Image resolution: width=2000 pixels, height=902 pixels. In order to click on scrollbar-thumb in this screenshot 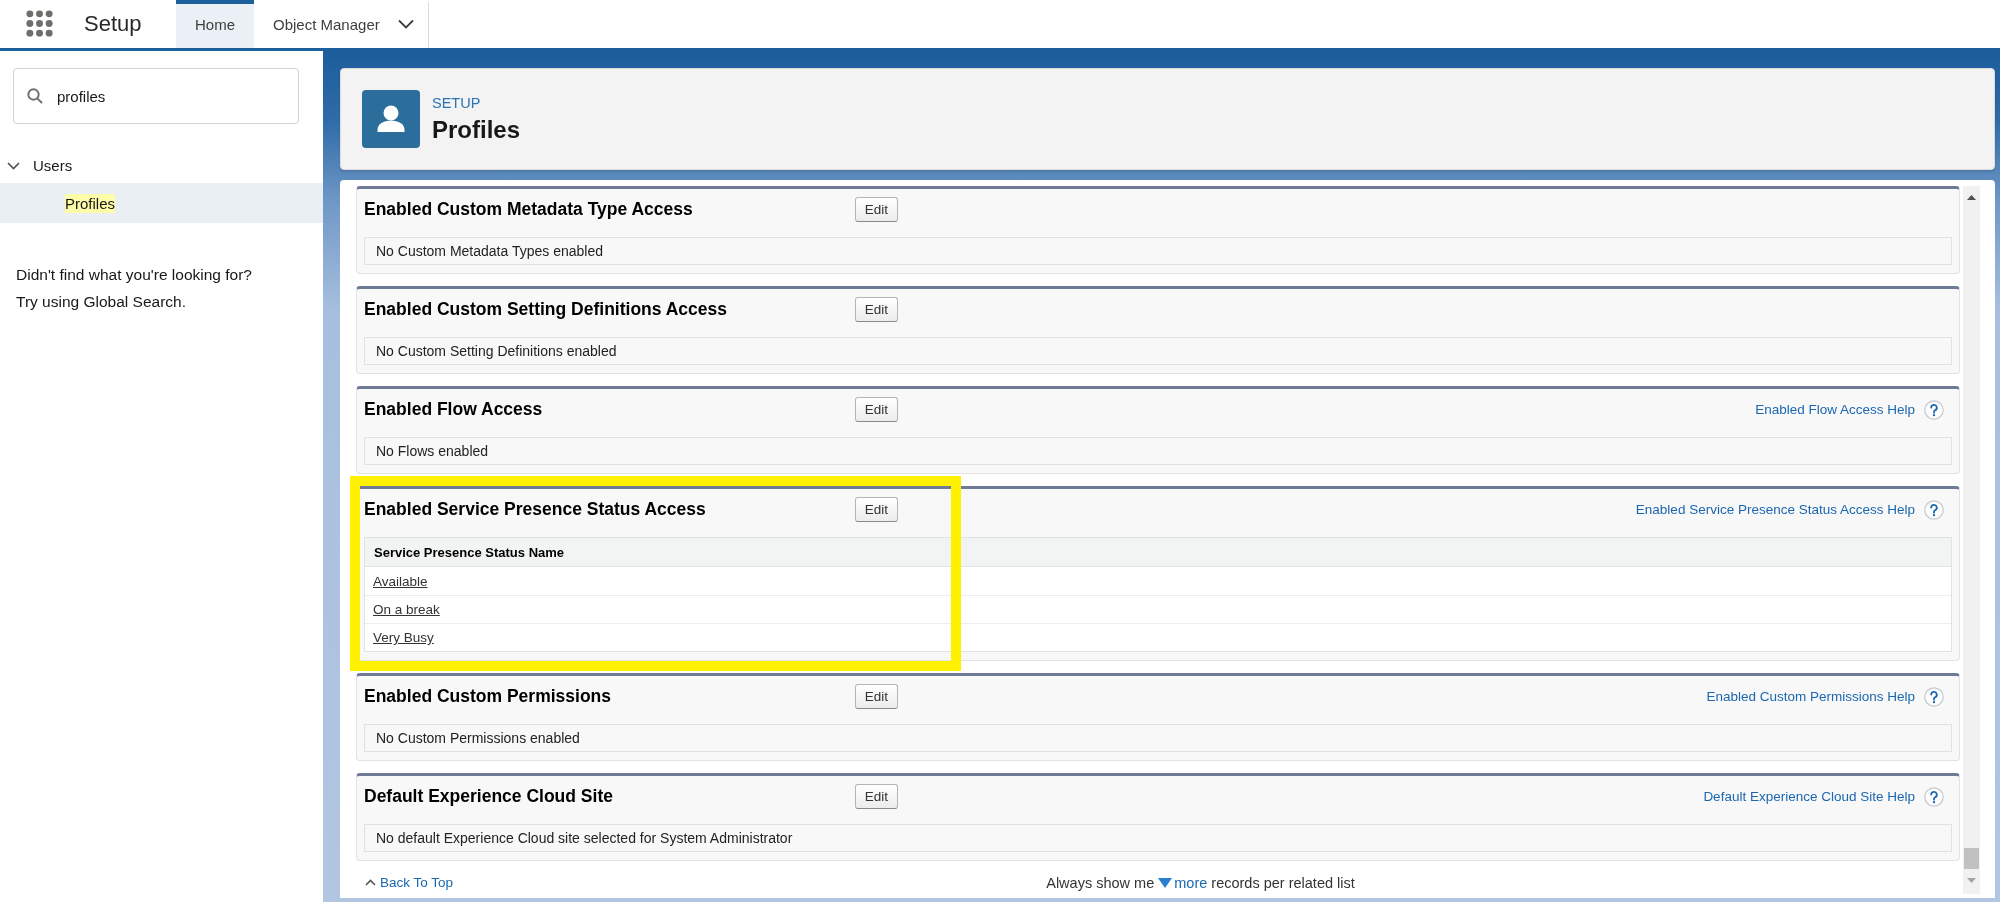, I will do `click(1971, 858)`.